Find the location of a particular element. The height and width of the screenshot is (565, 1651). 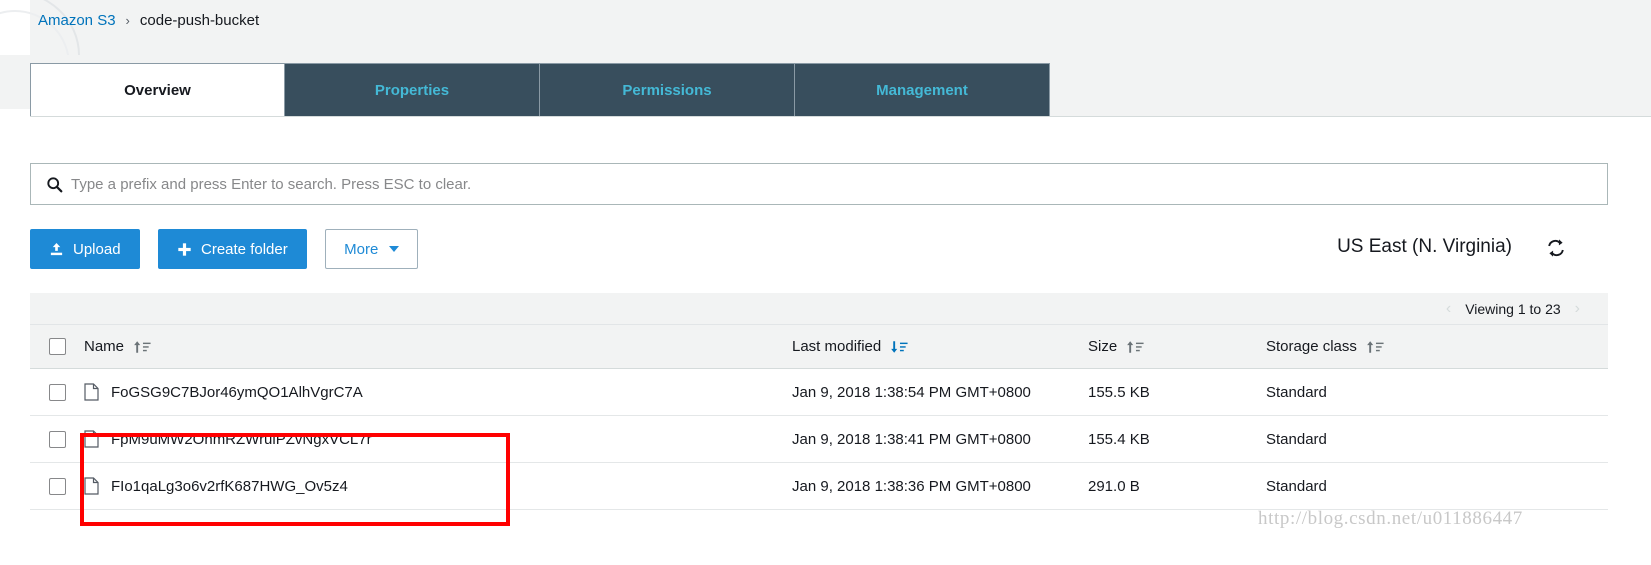

column-header-name: Name is located at coordinates (438, 346).